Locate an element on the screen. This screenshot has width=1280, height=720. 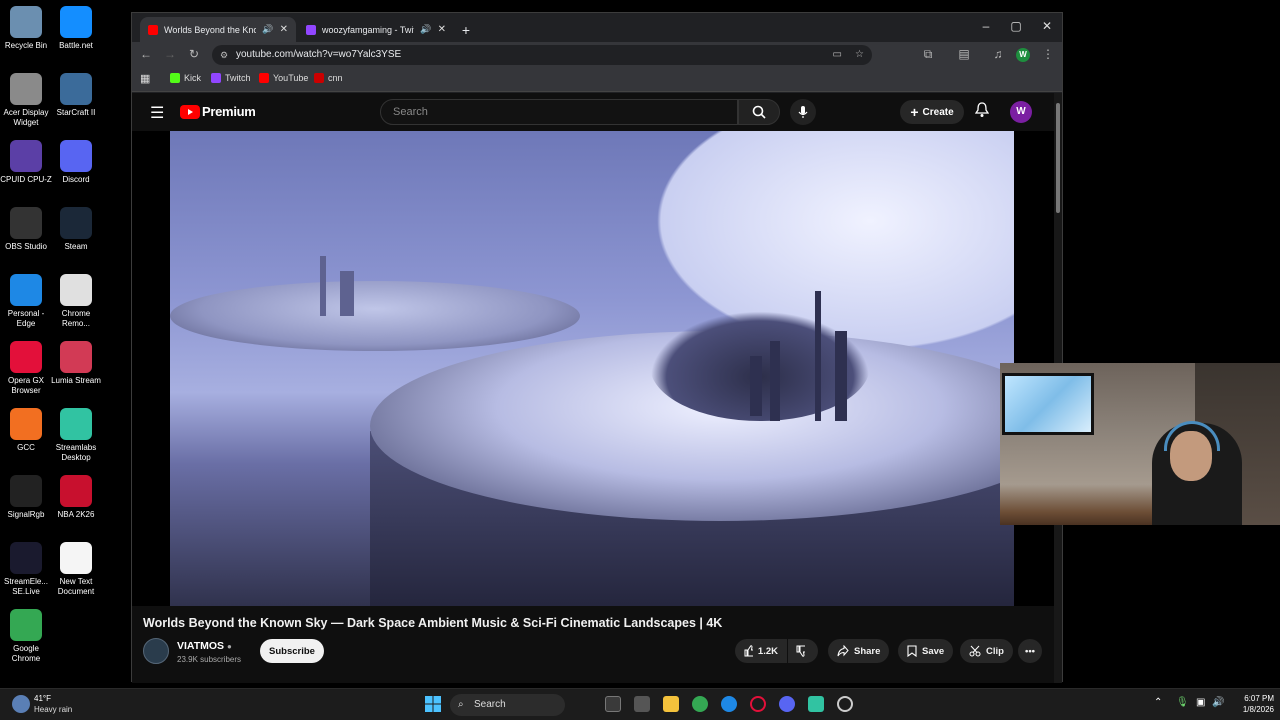
user-avatar: W is located at coordinates (1021, 112).